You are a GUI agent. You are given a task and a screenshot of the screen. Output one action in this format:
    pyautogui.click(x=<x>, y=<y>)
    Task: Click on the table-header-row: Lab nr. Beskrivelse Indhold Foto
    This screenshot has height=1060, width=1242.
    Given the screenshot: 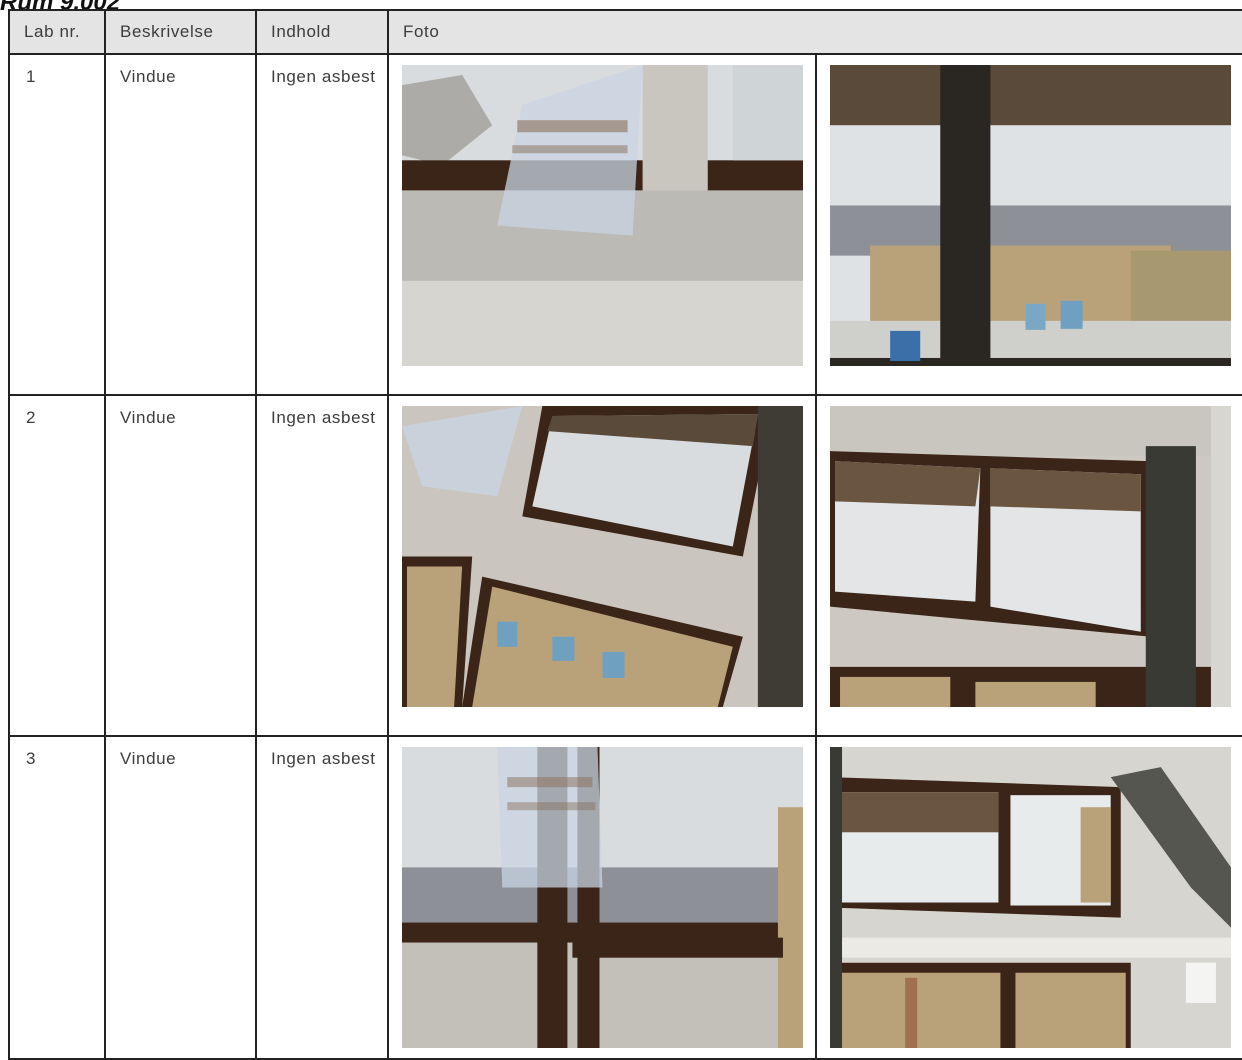 What is the action you would take?
    pyautogui.click(x=625, y=32)
    